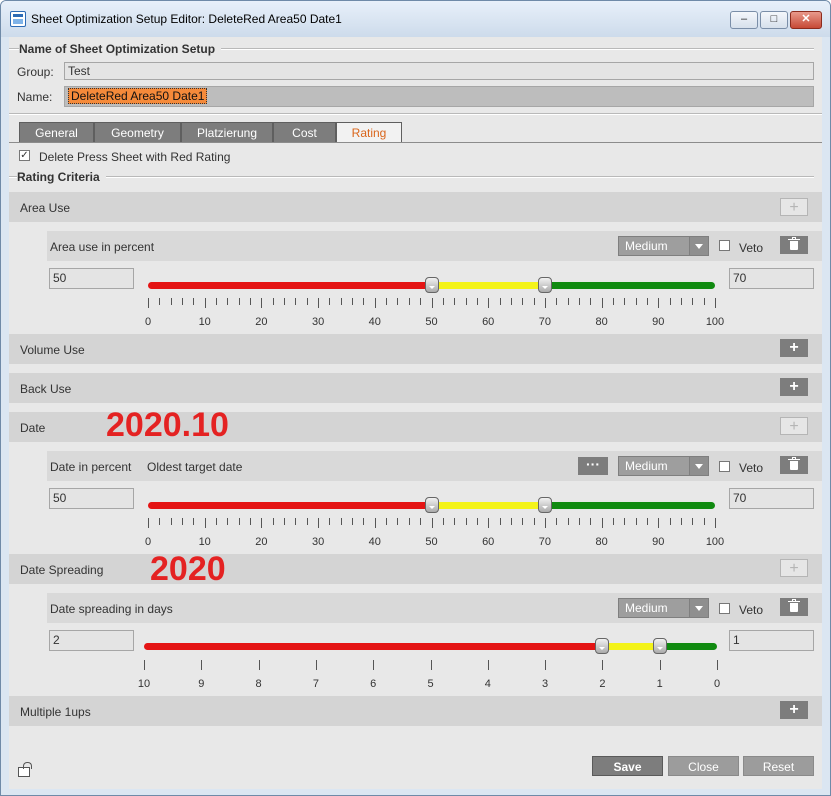  Describe the element at coordinates (631, 646) in the screenshot. I see `slider-yellow-segment` at that location.